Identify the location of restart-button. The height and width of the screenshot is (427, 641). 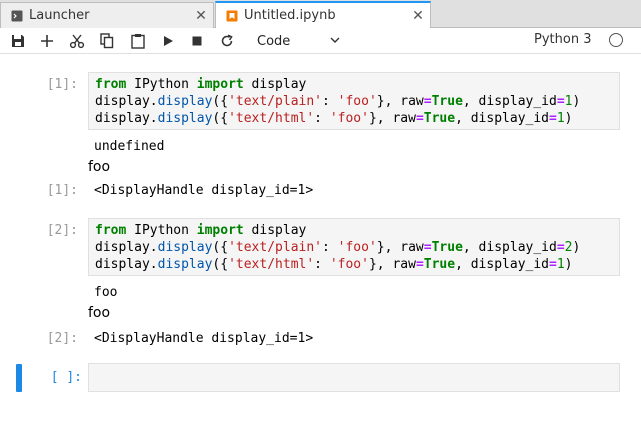
(227, 41).